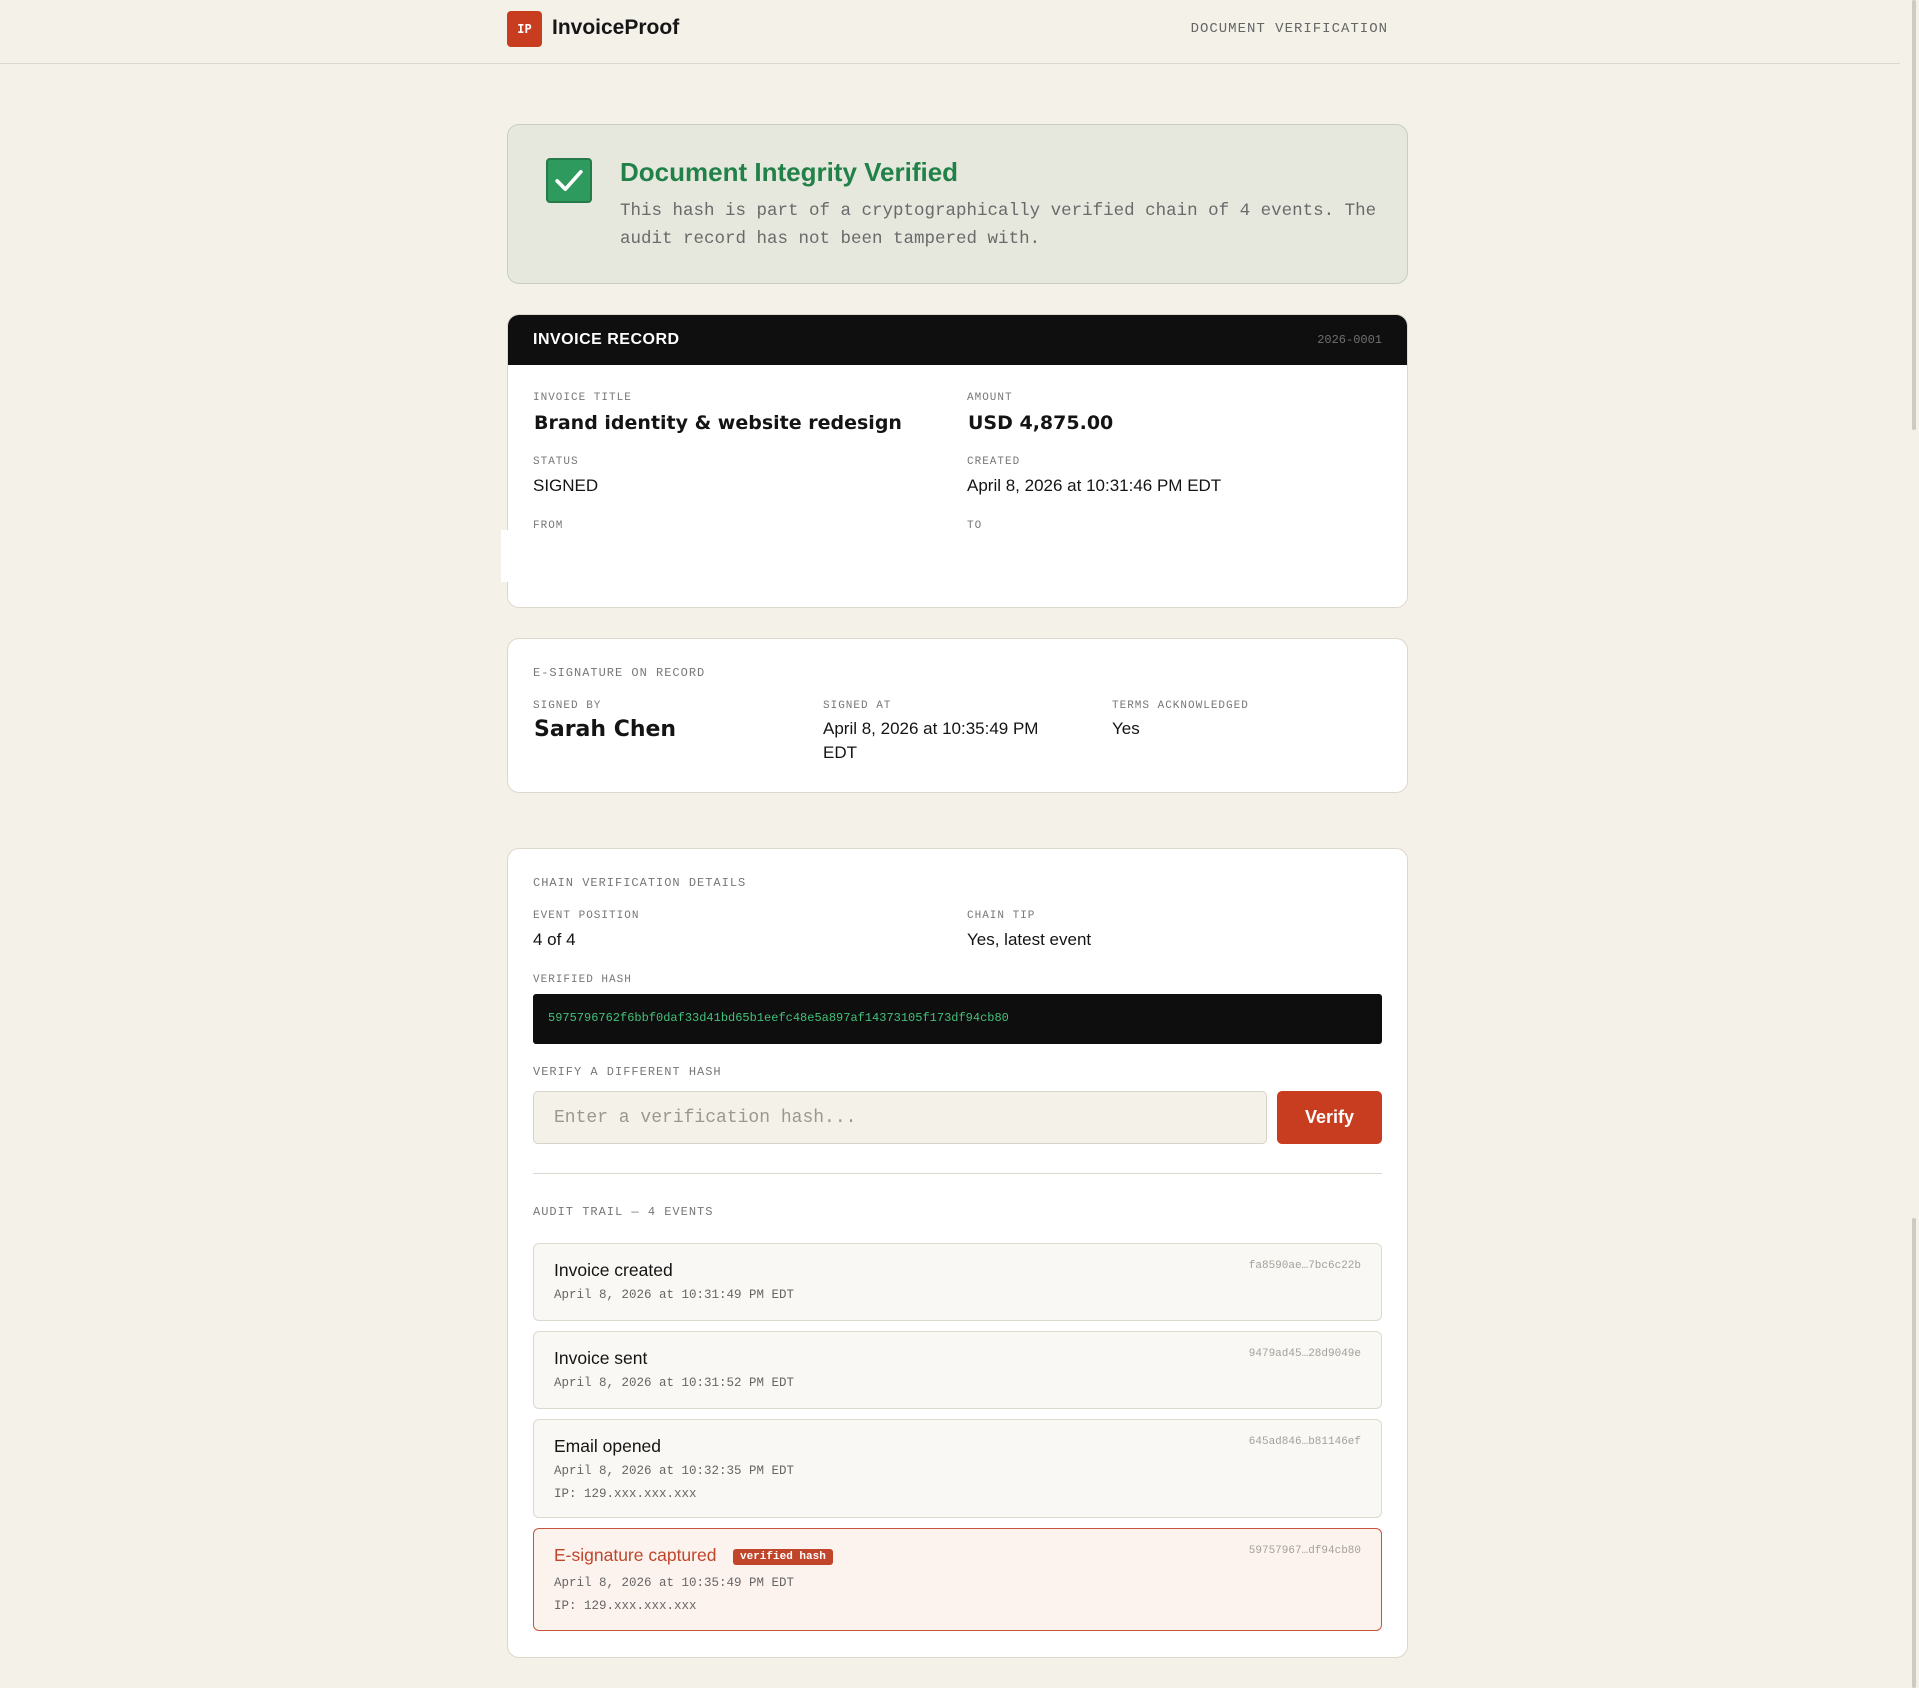 Image resolution: width=1919 pixels, height=1688 pixels. I want to click on chain-tip-label: CHAIN TIP, so click(1001, 916).